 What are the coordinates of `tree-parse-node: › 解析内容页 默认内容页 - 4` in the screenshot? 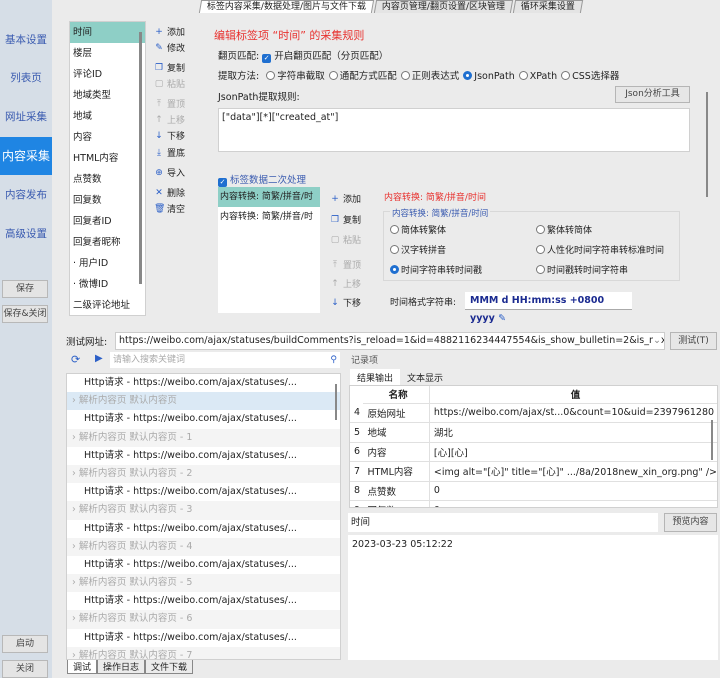 It's located at (203, 546).